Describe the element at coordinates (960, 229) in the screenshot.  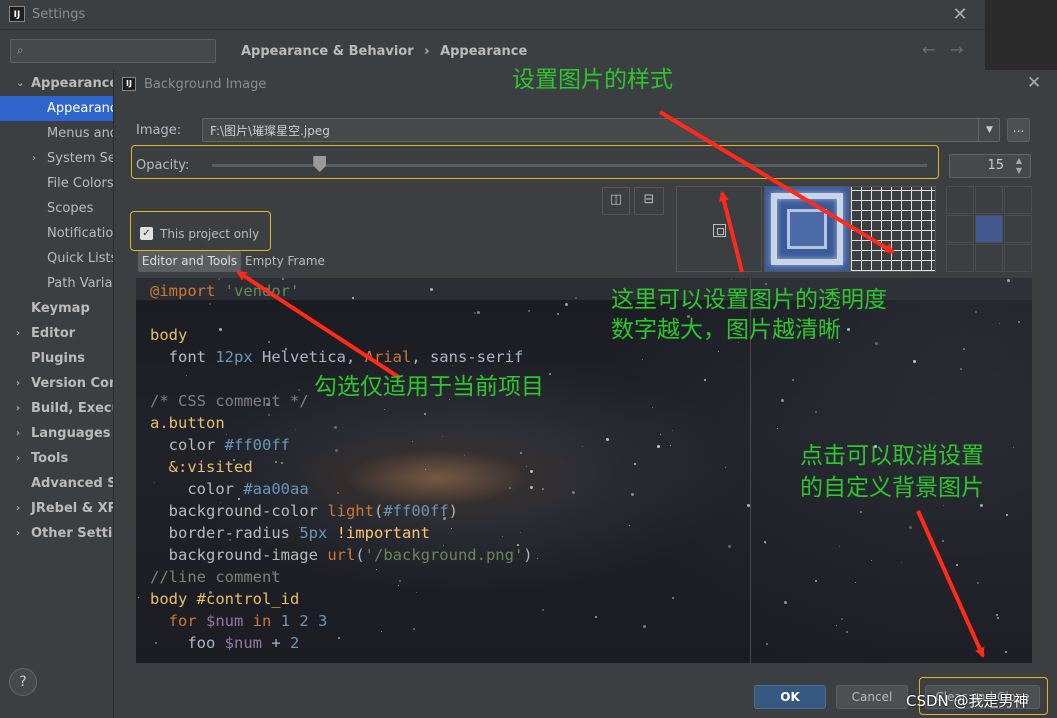
I see `anchor-cell-left` at that location.